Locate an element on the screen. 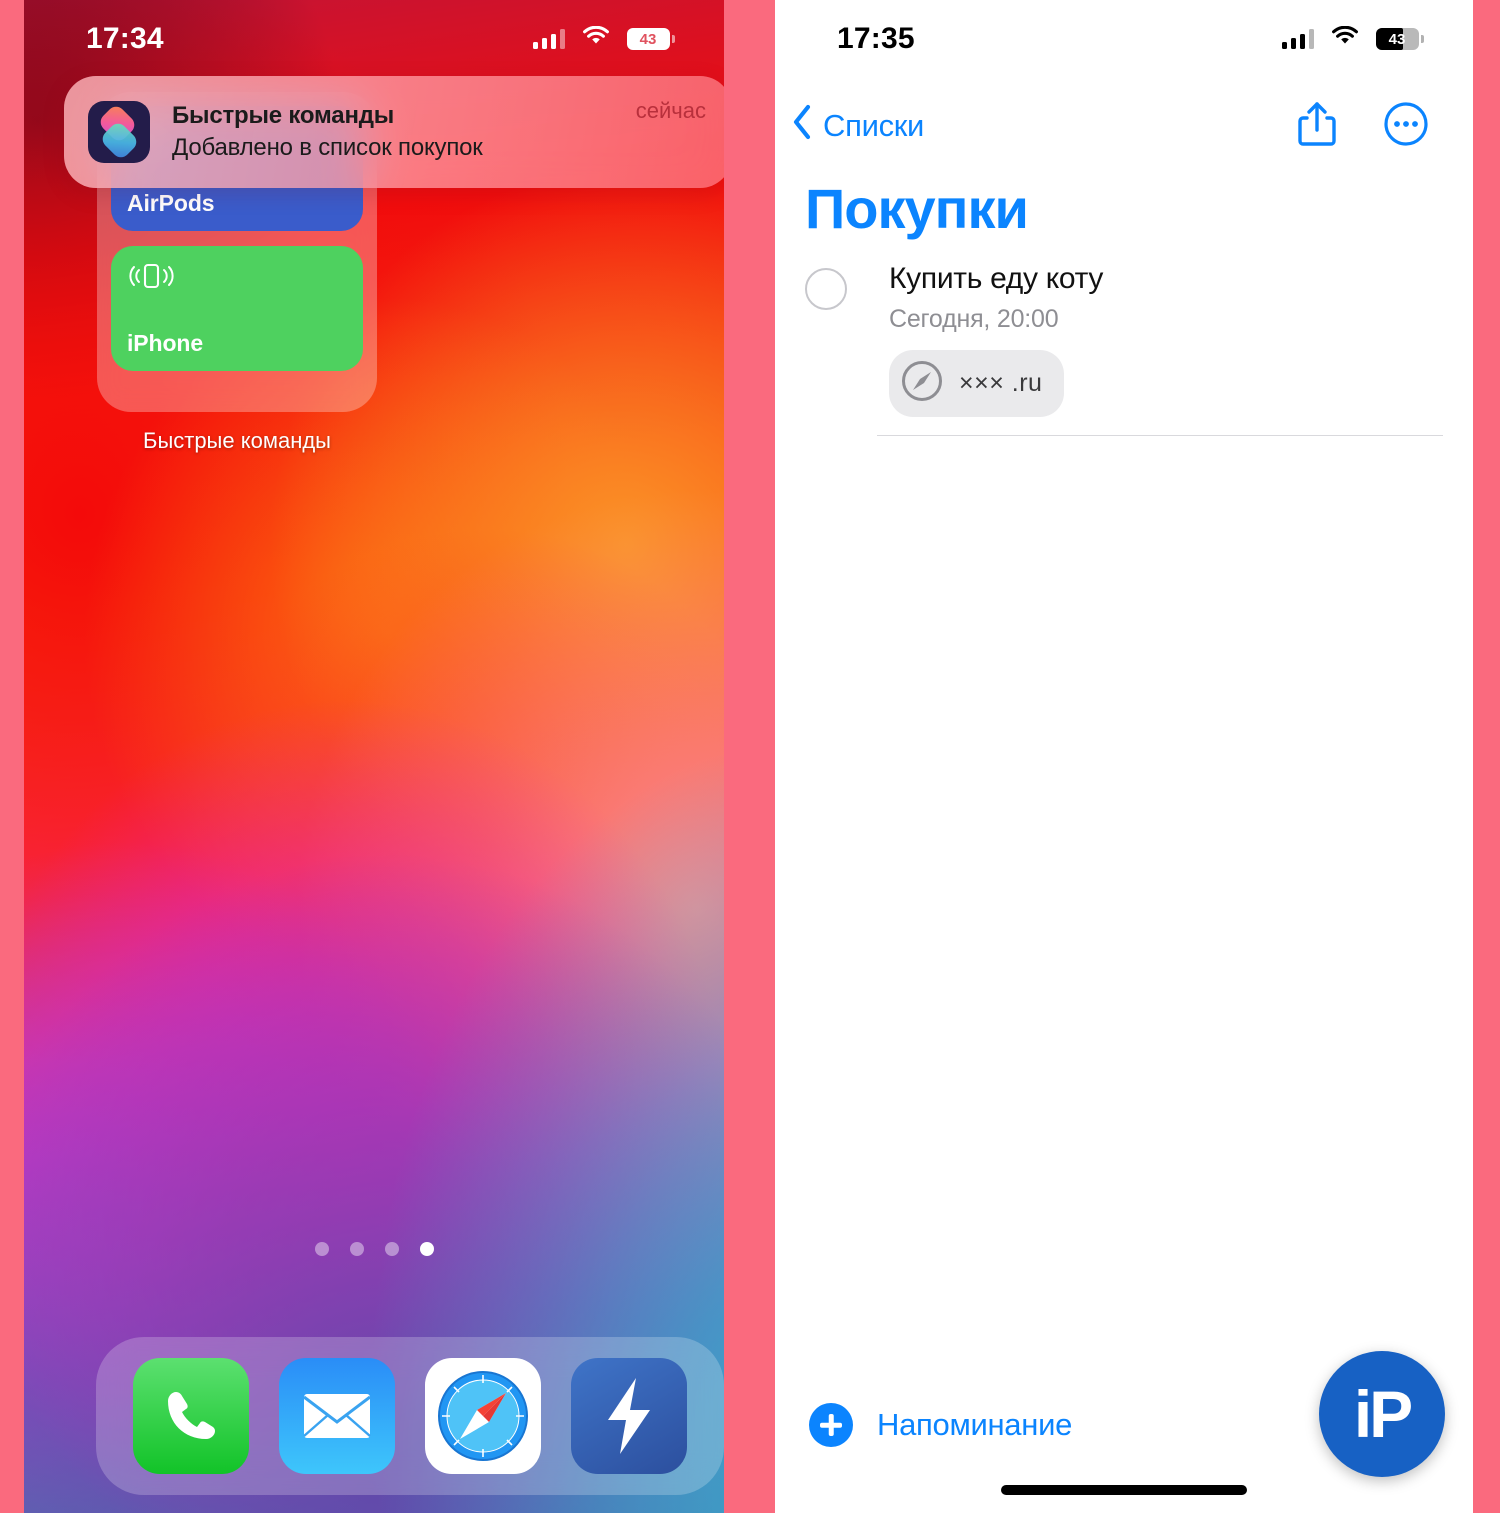 The width and height of the screenshot is (1500, 1513). chevron-left-icon is located at coordinates (802, 126).